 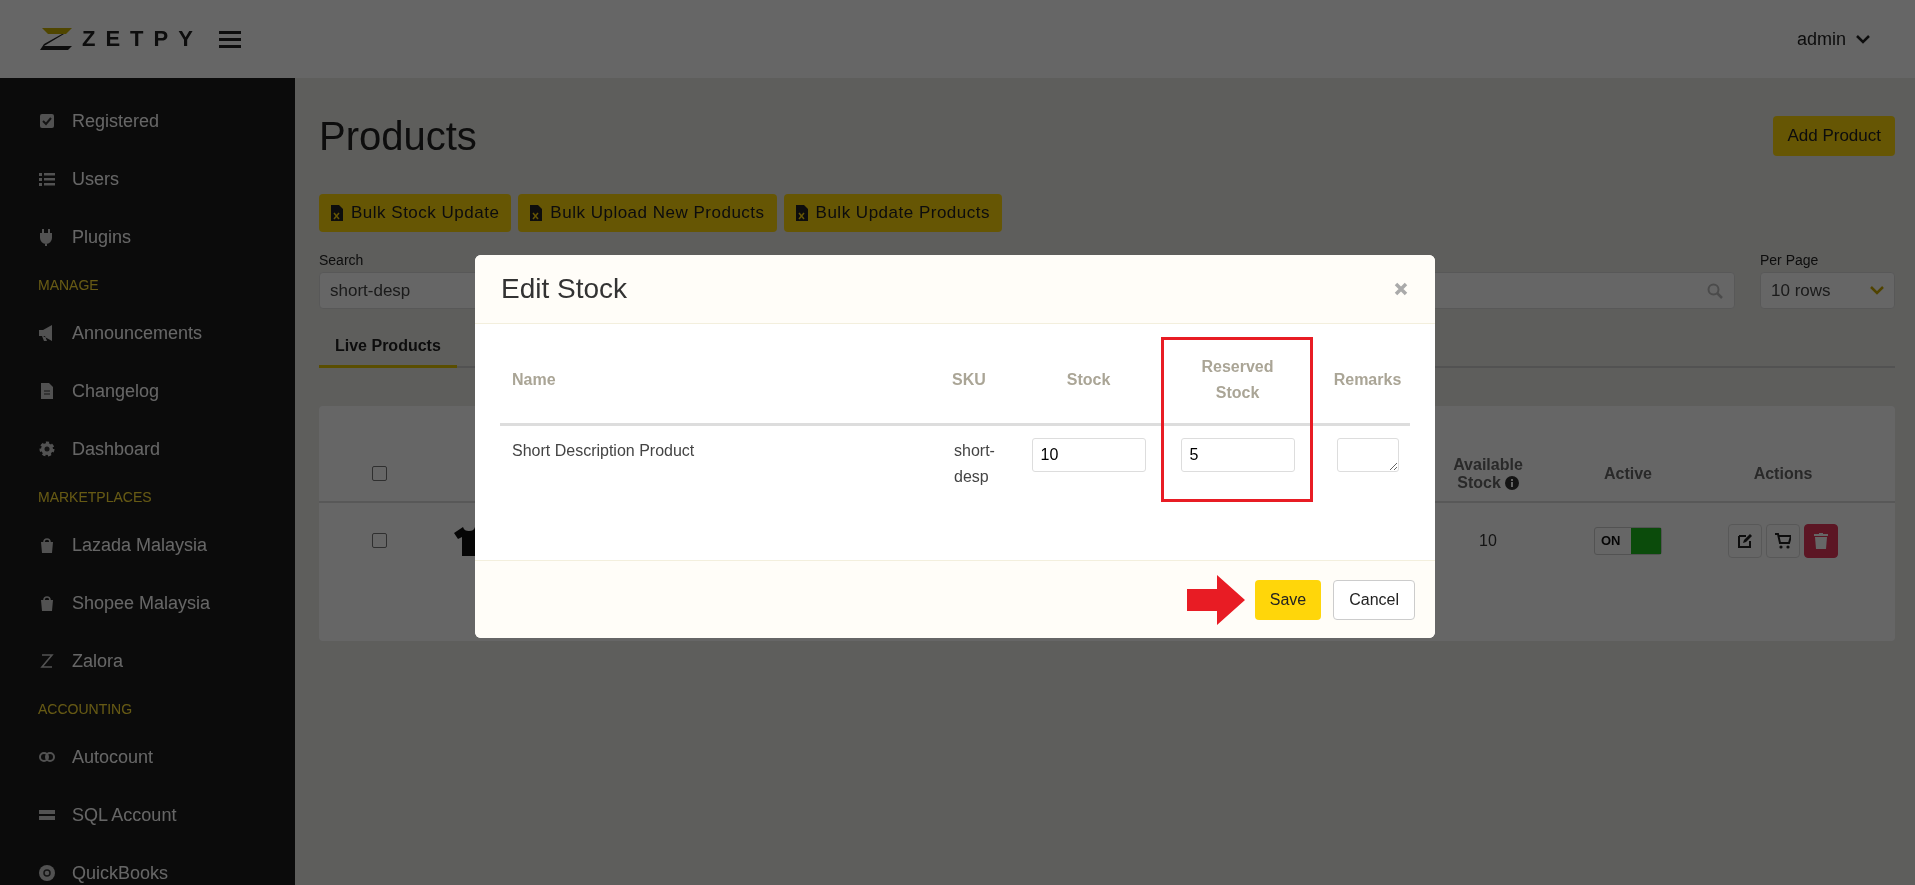 I want to click on logo-icon, so click(x=56, y=39).